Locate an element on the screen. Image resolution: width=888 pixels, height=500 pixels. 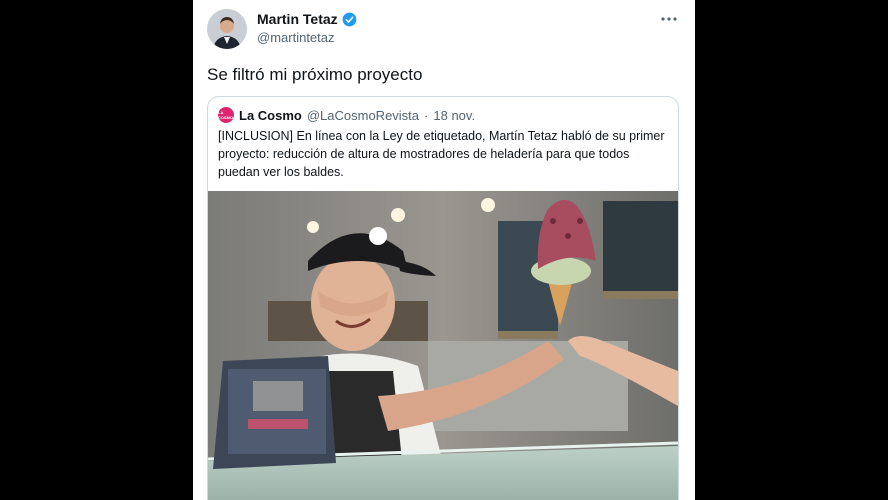
la-cosmo-logo-icon: LA COSMO is located at coordinates (226, 115).